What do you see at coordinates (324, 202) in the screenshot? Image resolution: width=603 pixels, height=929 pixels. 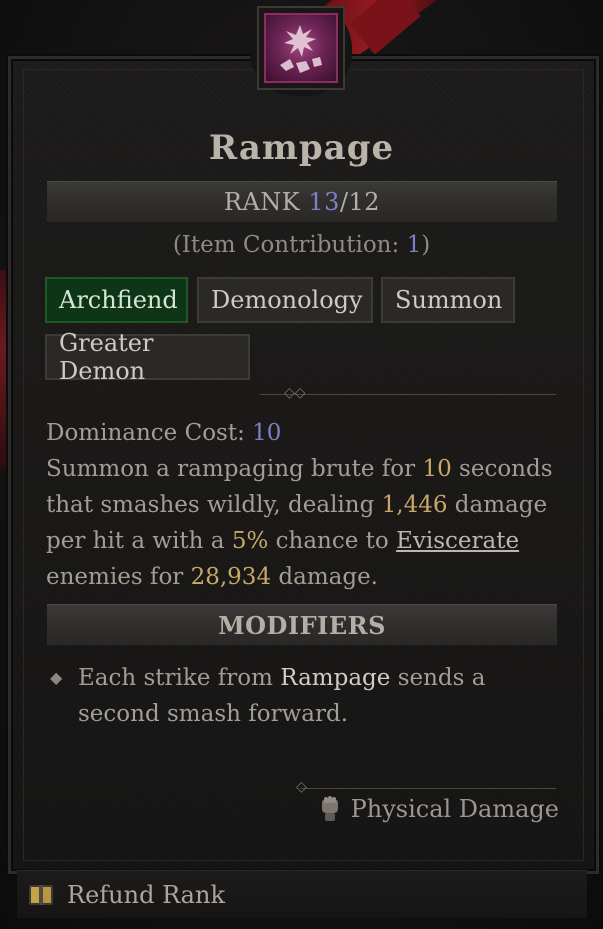 I see `rank-current: 13` at bounding box center [324, 202].